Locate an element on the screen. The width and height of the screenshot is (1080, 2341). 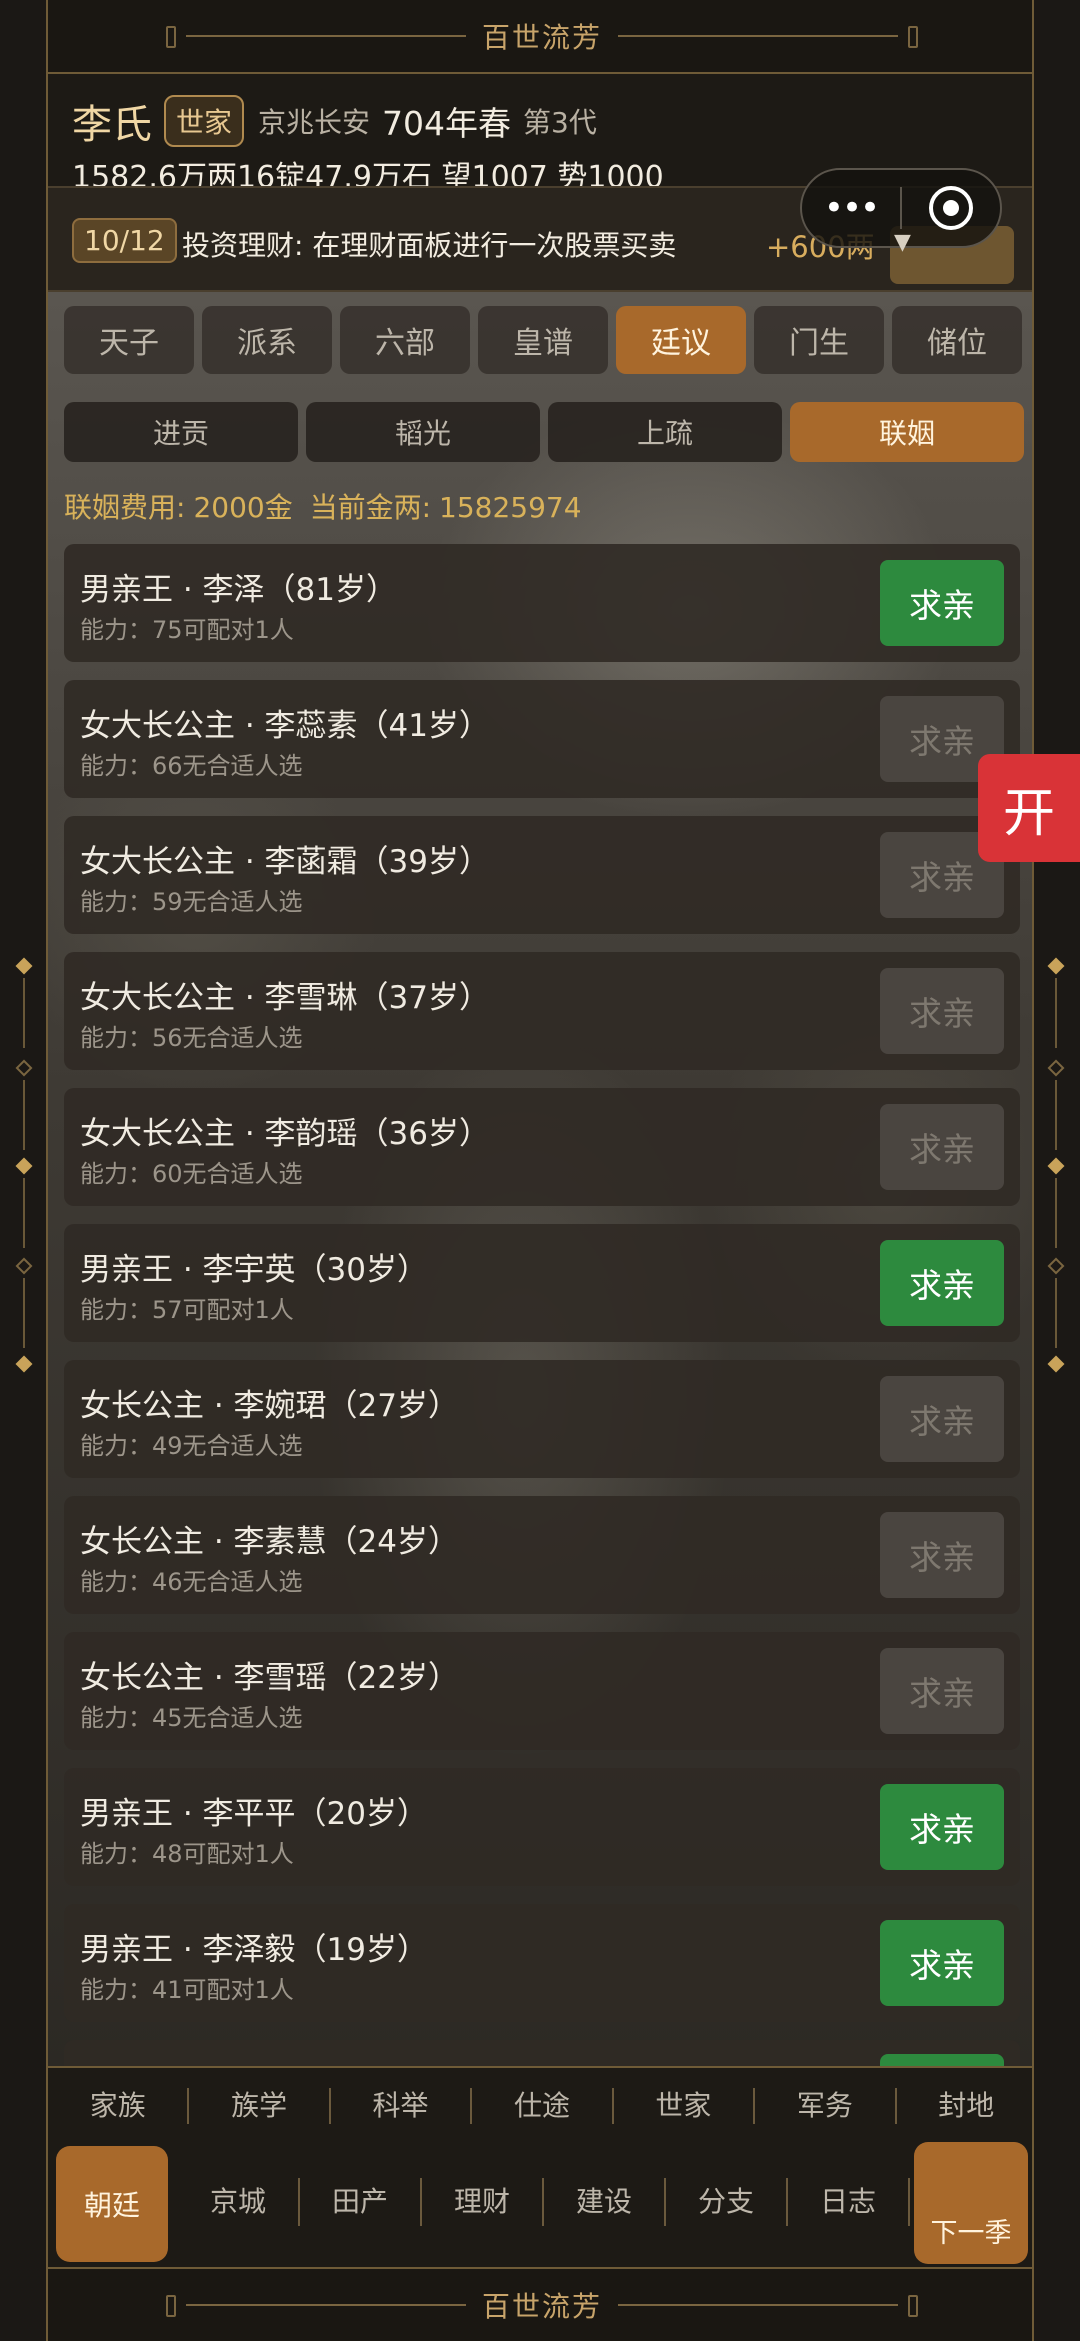
generation: 第3代 is located at coordinates (560, 122).